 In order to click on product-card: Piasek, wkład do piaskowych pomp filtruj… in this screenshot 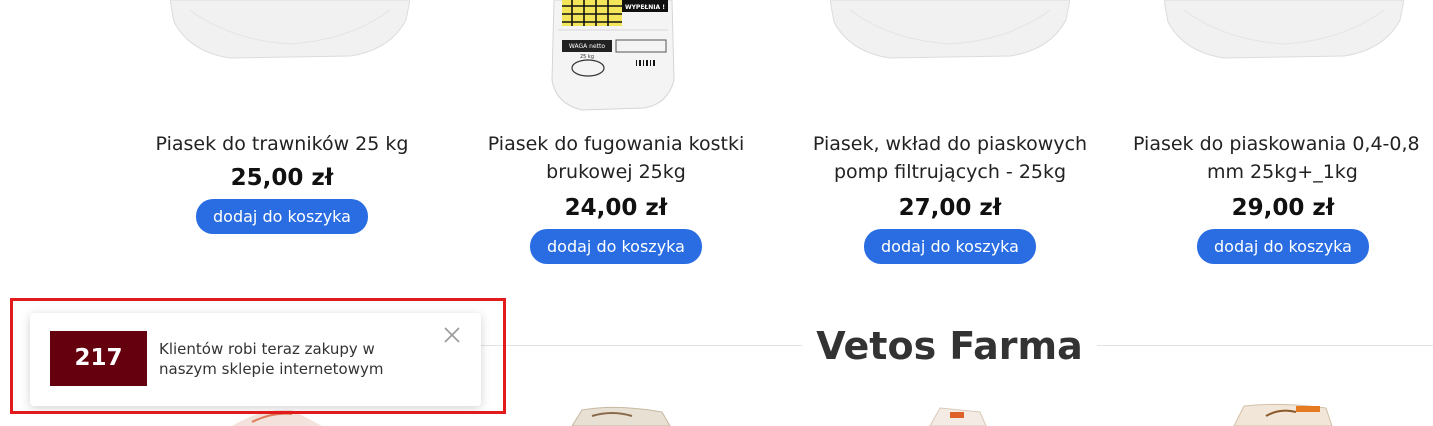, I will do `click(950, 197)`.